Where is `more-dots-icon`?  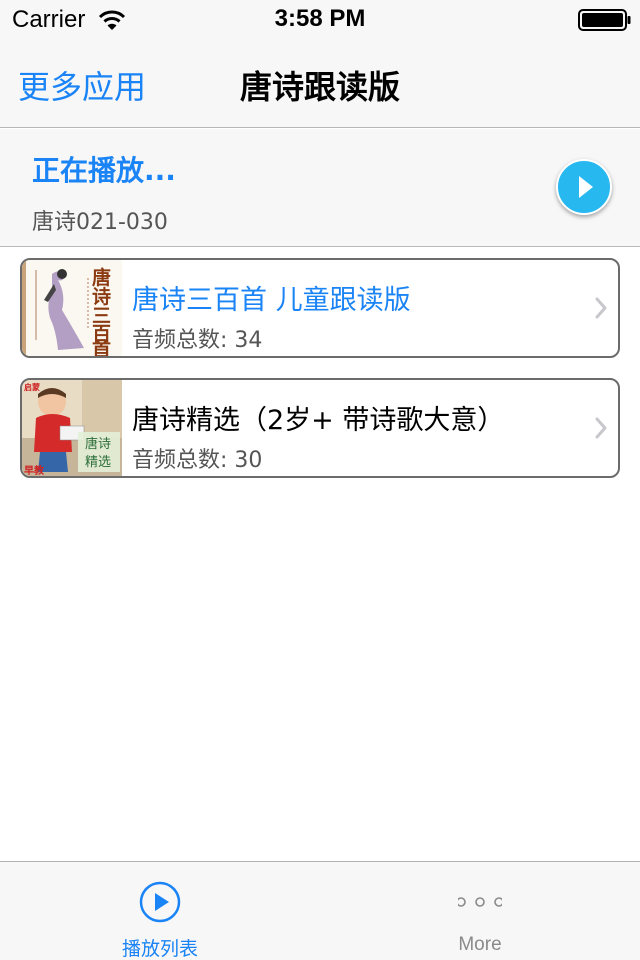 more-dots-icon is located at coordinates (480, 902).